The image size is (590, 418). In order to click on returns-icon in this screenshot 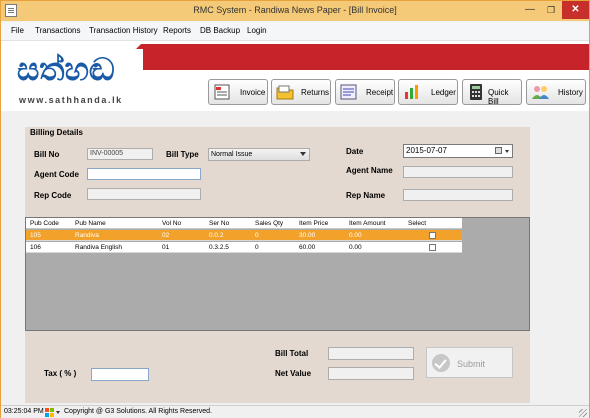, I will do `click(285, 92)`.